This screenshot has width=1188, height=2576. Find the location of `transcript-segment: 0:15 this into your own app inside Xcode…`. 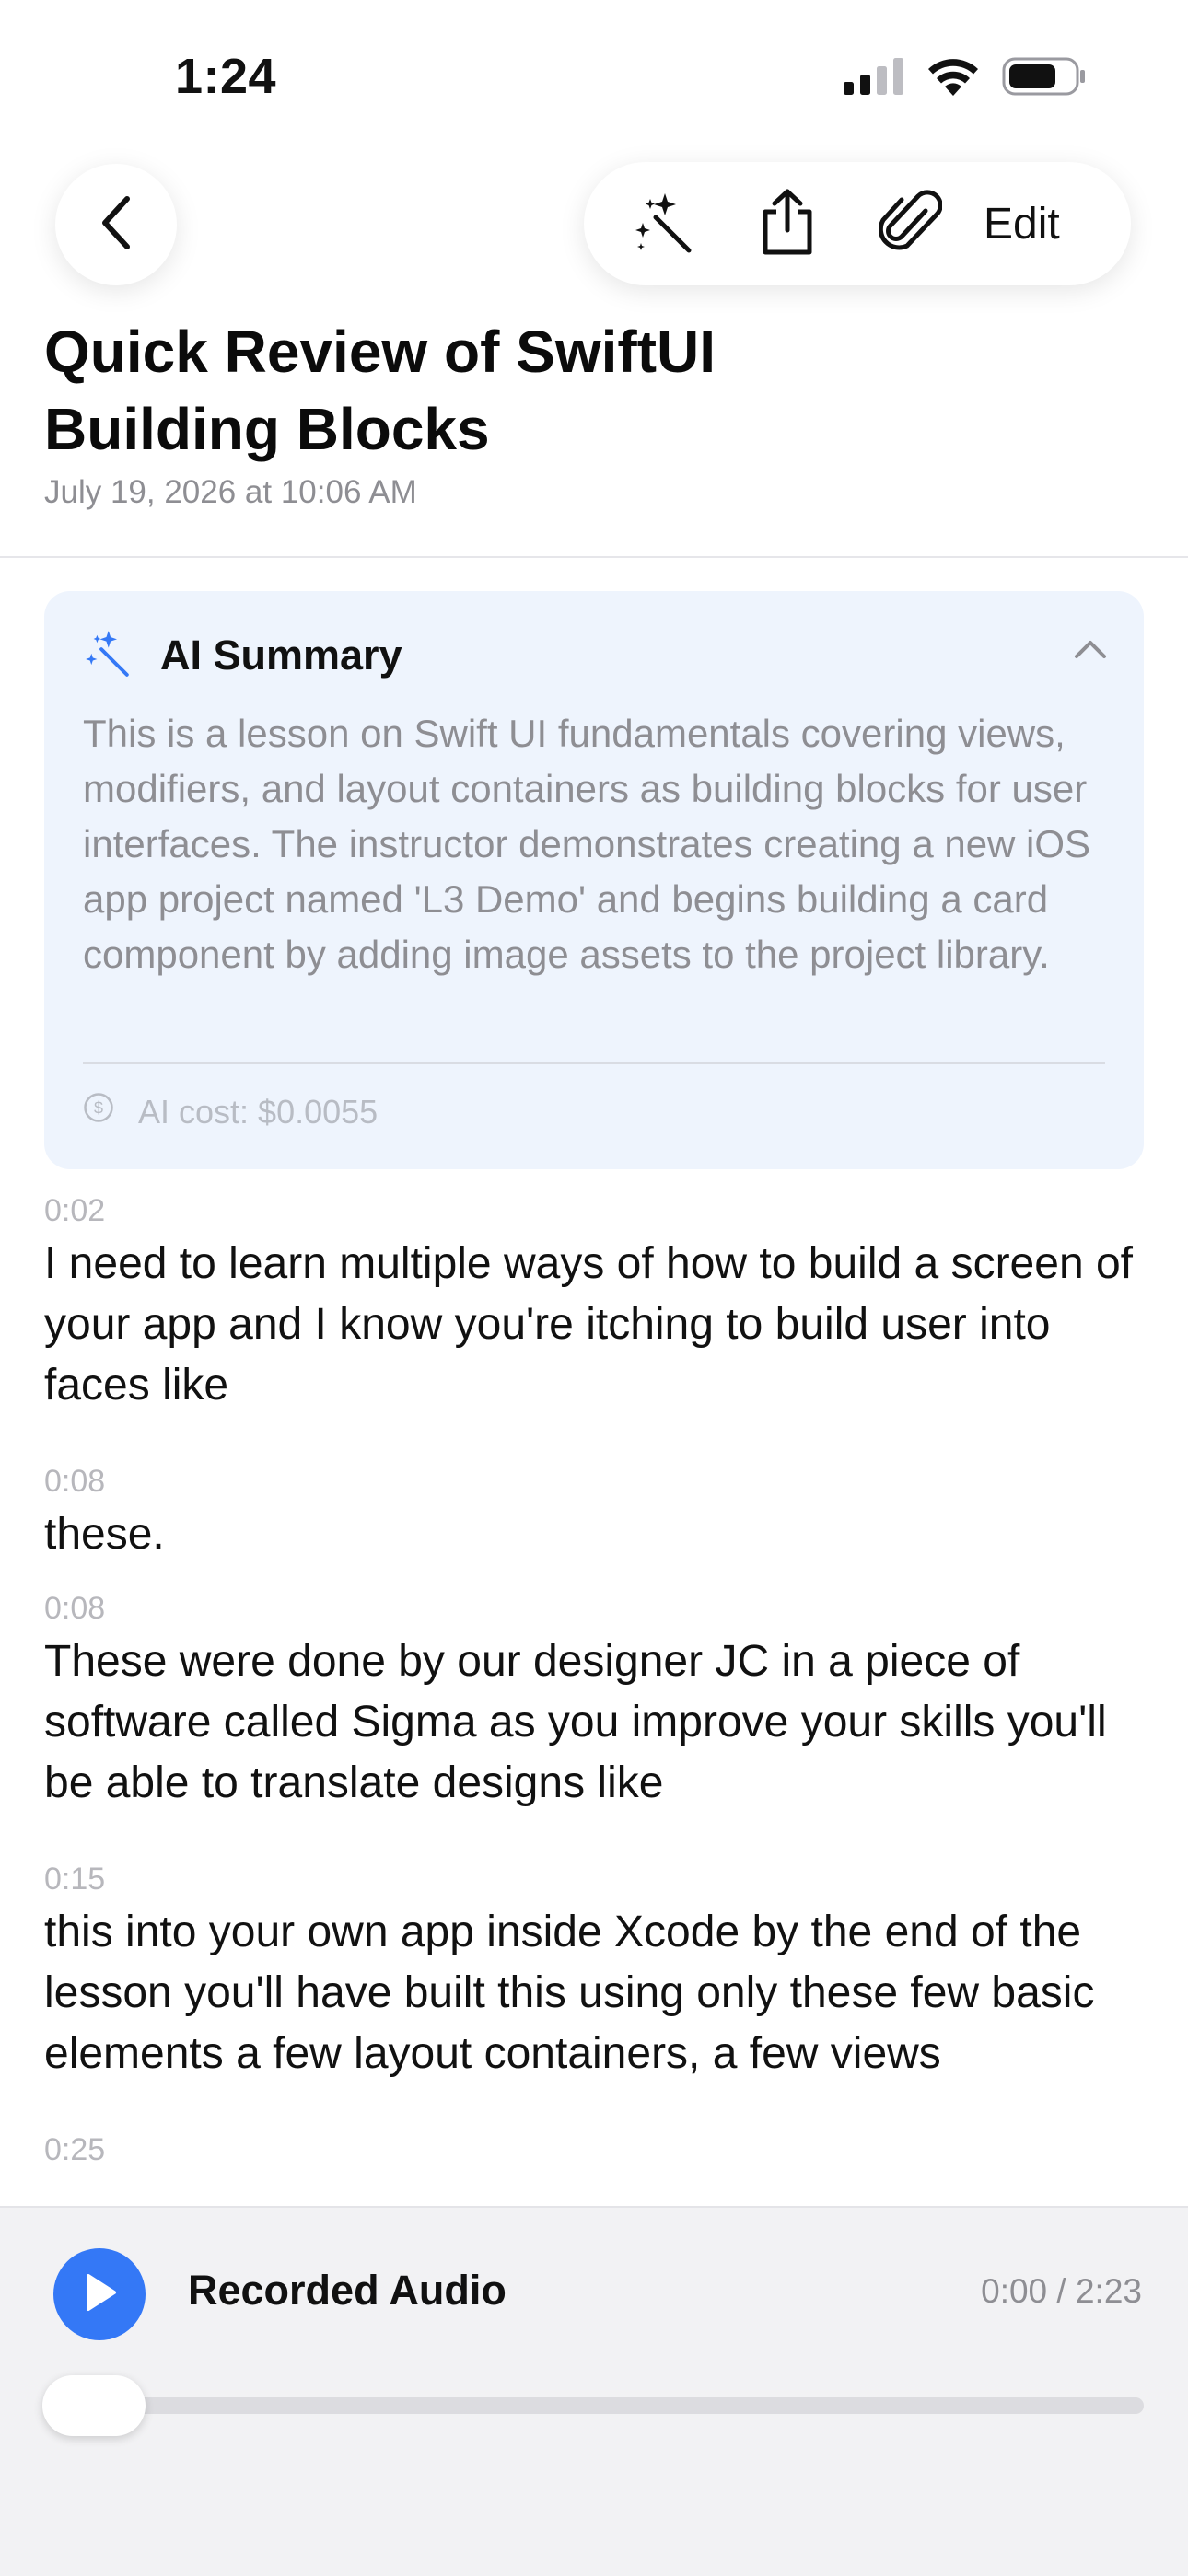

transcript-segment: 0:15 this into your own app inside Xcode… is located at coordinates (596, 1970).